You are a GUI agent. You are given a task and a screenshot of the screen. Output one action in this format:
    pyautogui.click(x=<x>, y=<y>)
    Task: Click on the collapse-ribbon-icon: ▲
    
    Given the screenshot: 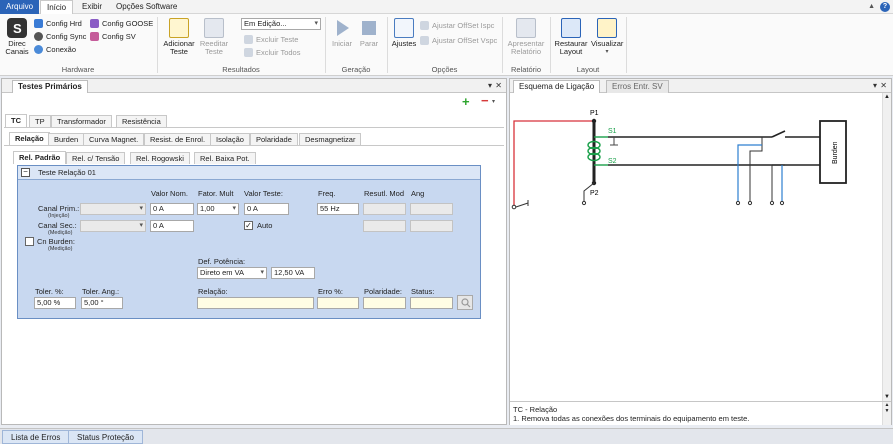 What is the action you would take?
    pyautogui.click(x=871, y=6)
    